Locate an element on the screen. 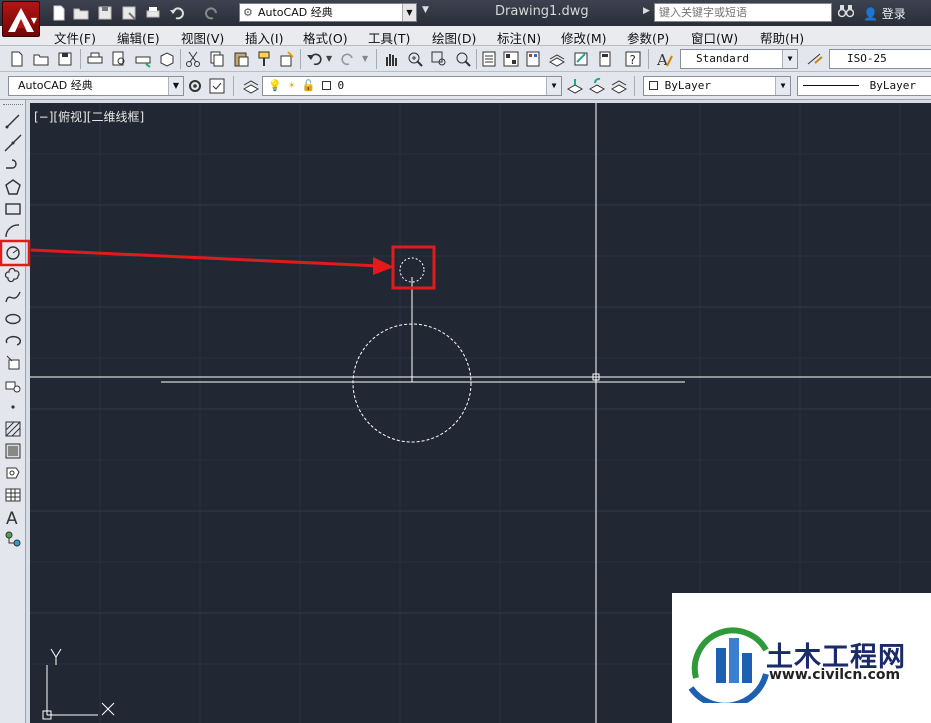 The width and height of the screenshot is (931, 723). help-icon: ? is located at coordinates (633, 59).